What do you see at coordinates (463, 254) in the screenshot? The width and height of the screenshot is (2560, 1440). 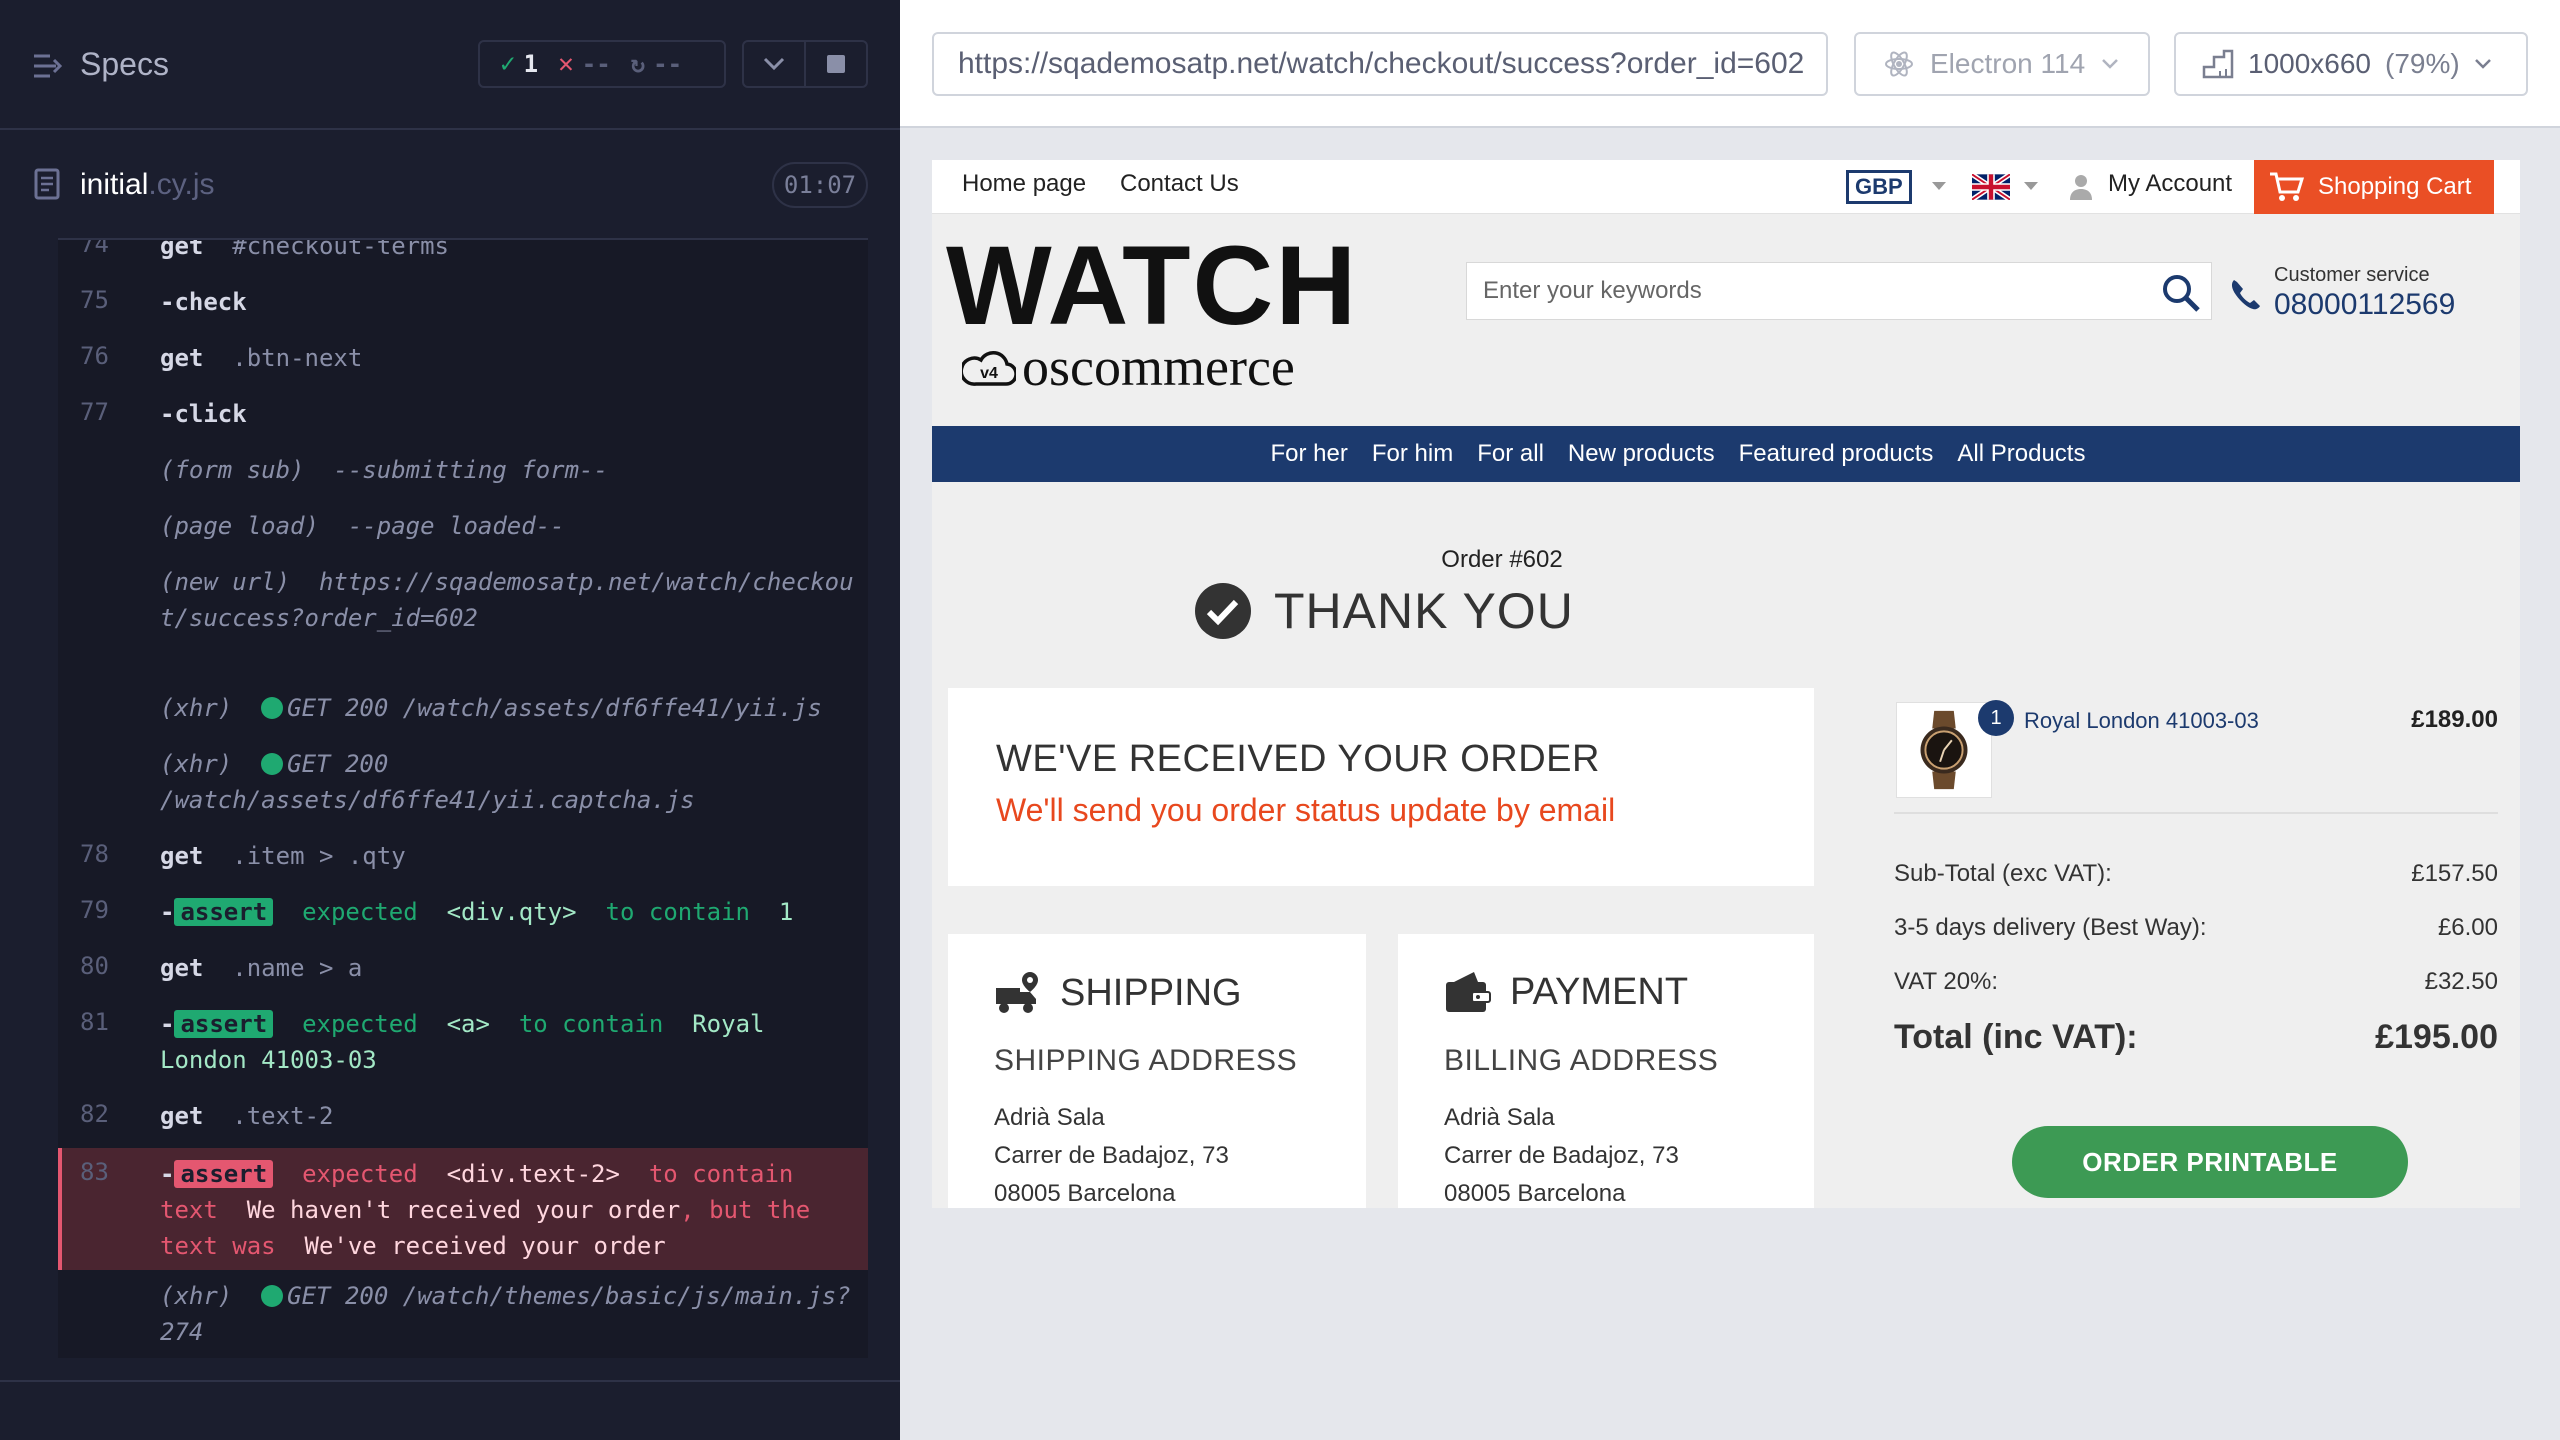 I see `command-row: 74 get #checkout-terms` at bounding box center [463, 254].